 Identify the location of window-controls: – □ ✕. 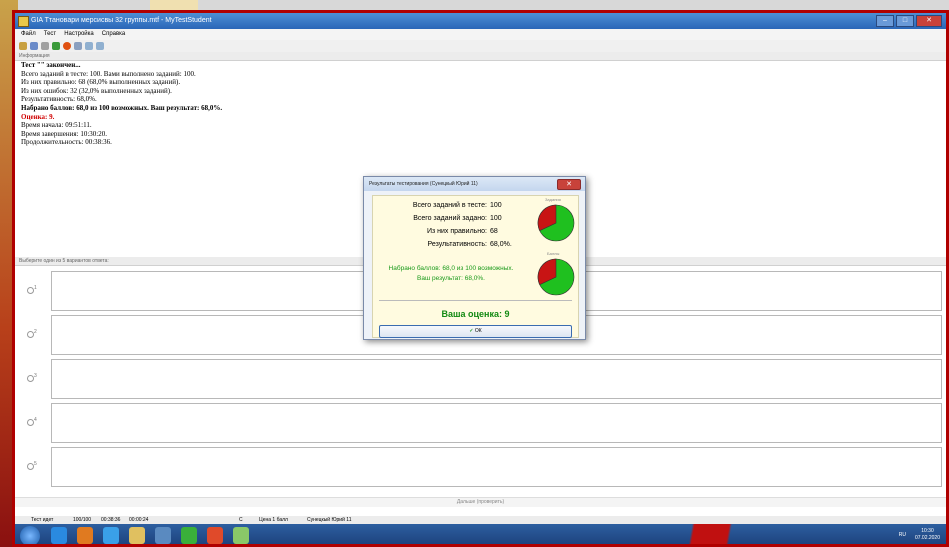
(909, 21).